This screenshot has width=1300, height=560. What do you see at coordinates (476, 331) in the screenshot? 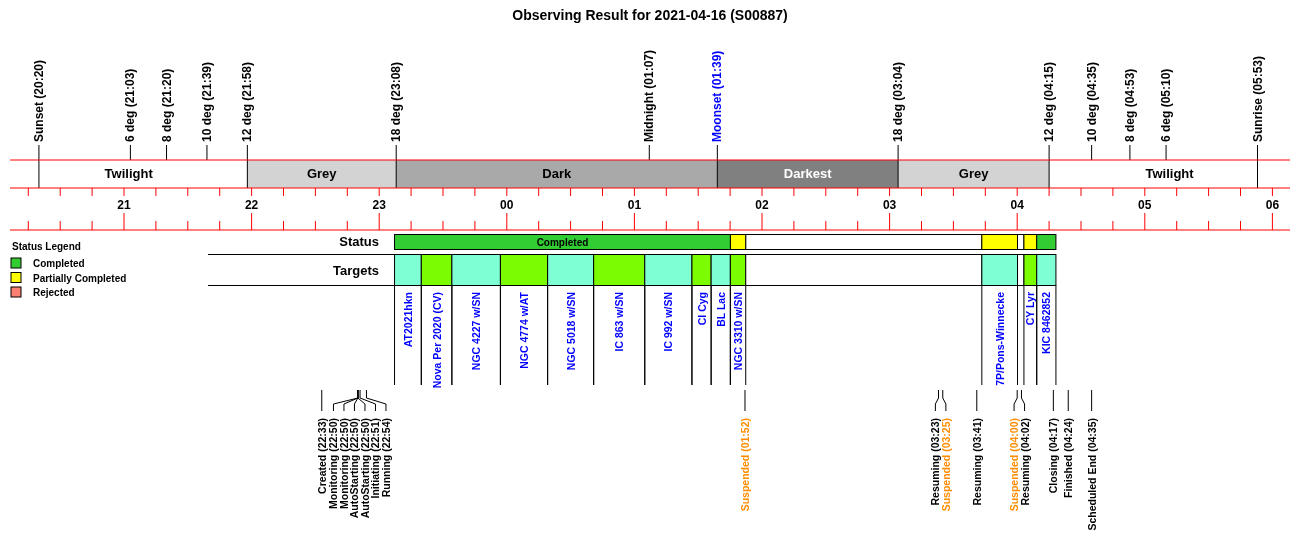
I see `target-name: NGC 4227 w/SN` at bounding box center [476, 331].